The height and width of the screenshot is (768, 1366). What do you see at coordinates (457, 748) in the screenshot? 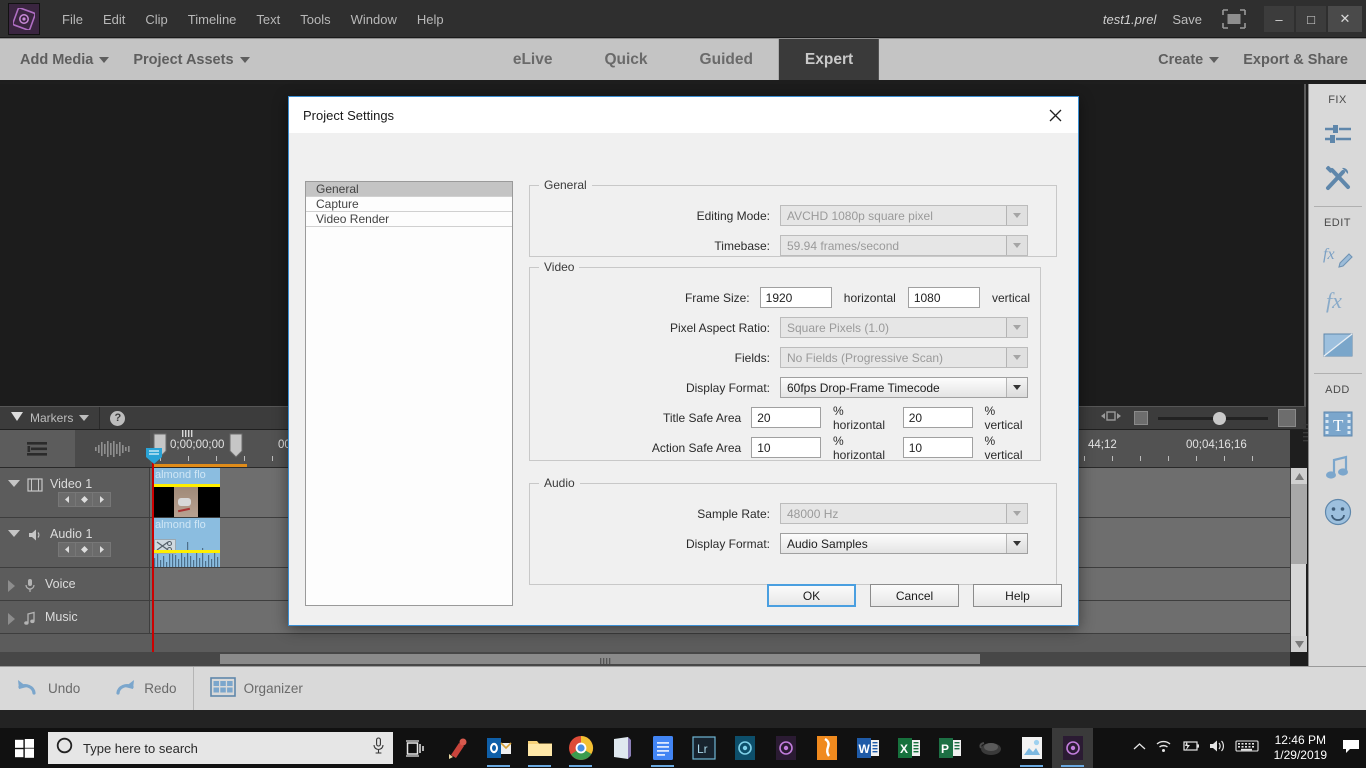
I see `ccleaner-icon` at bounding box center [457, 748].